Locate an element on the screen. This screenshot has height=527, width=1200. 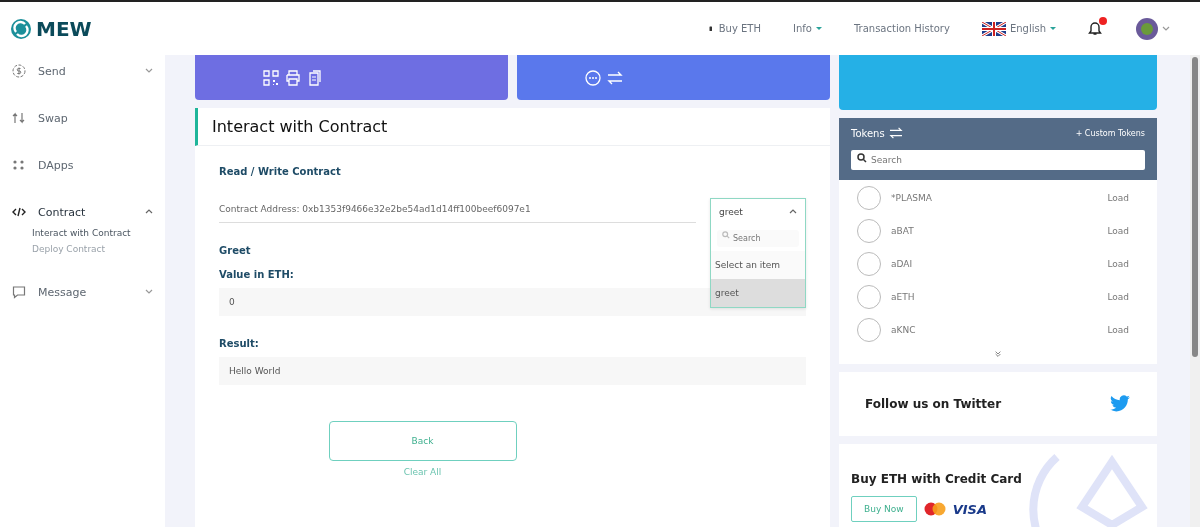
sidebar-item: Message is located at coordinates (82, 292).